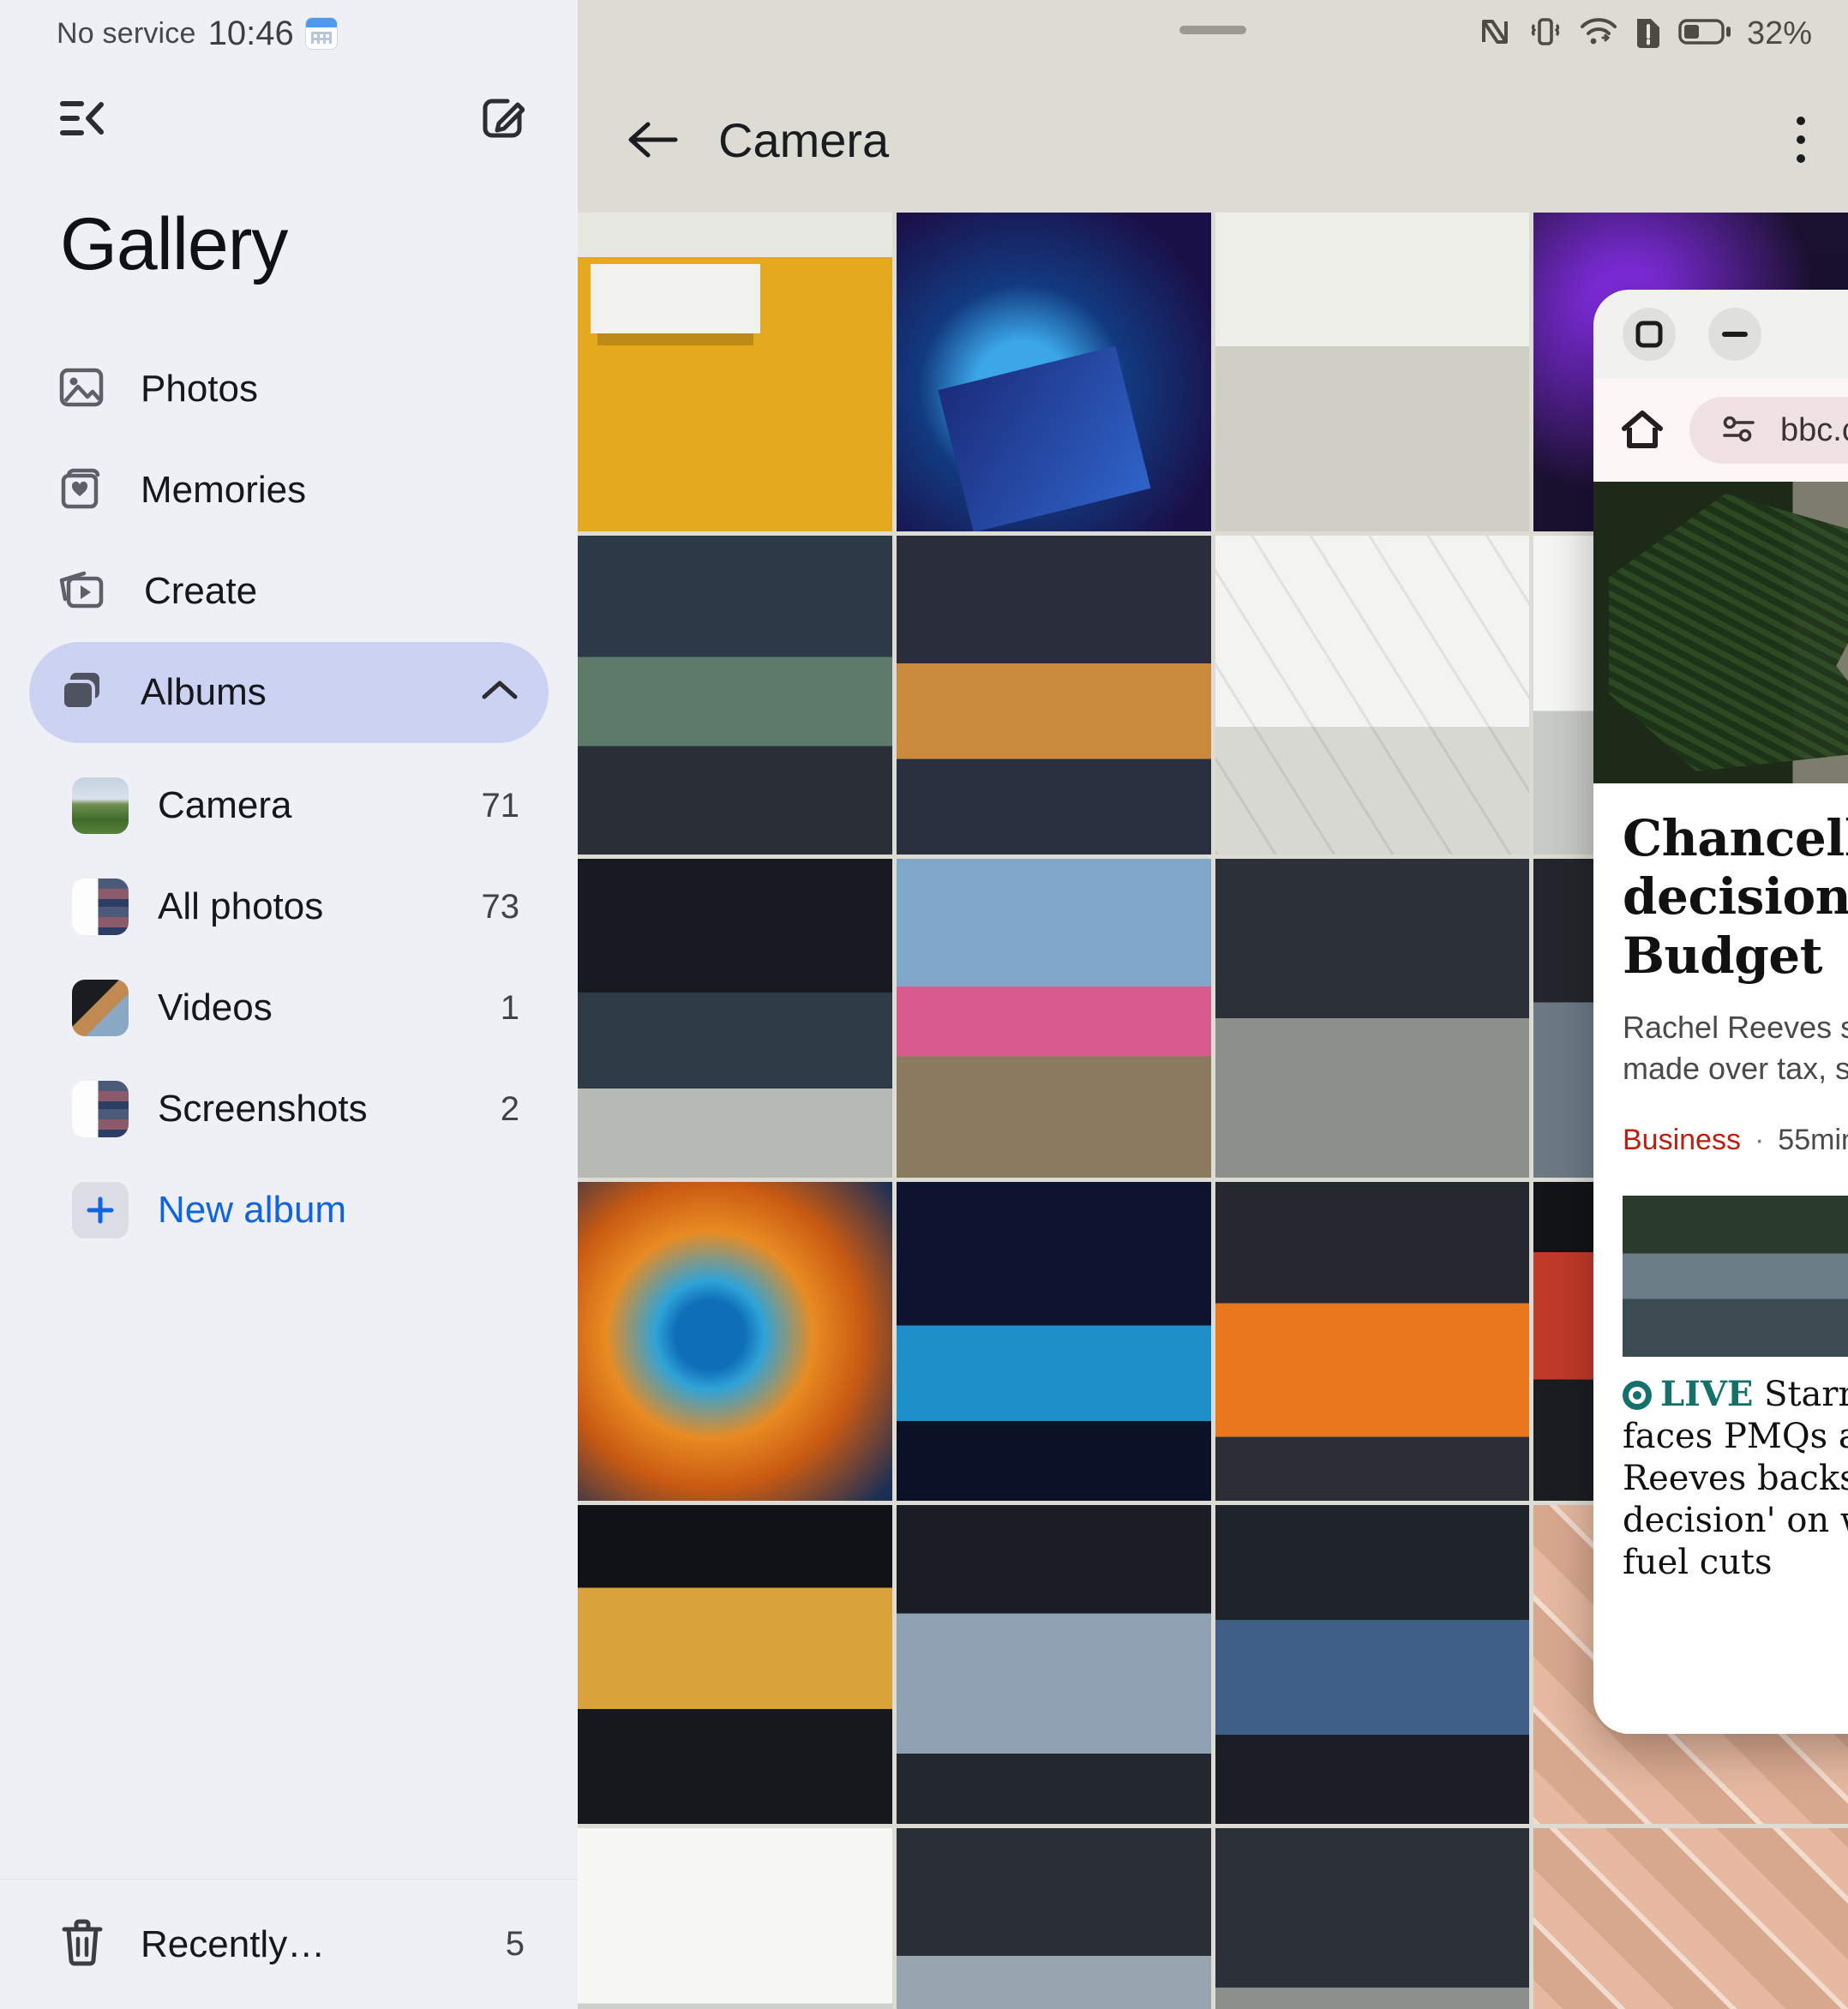  I want to click on window-grabber, so click(1212, 30).